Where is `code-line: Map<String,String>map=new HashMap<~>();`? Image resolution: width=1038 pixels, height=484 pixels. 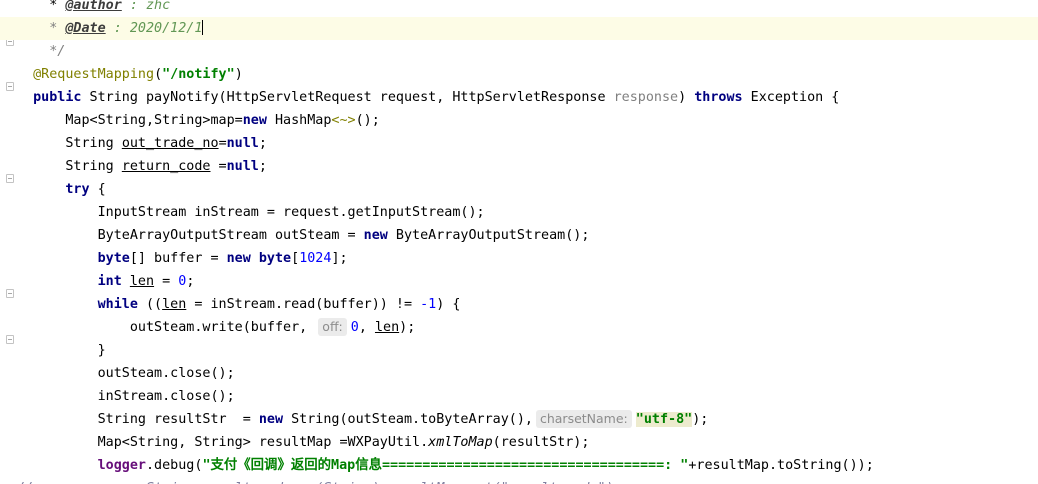
code-line: Map<String,String>map=new HashMap<~>(); is located at coordinates (519, 120).